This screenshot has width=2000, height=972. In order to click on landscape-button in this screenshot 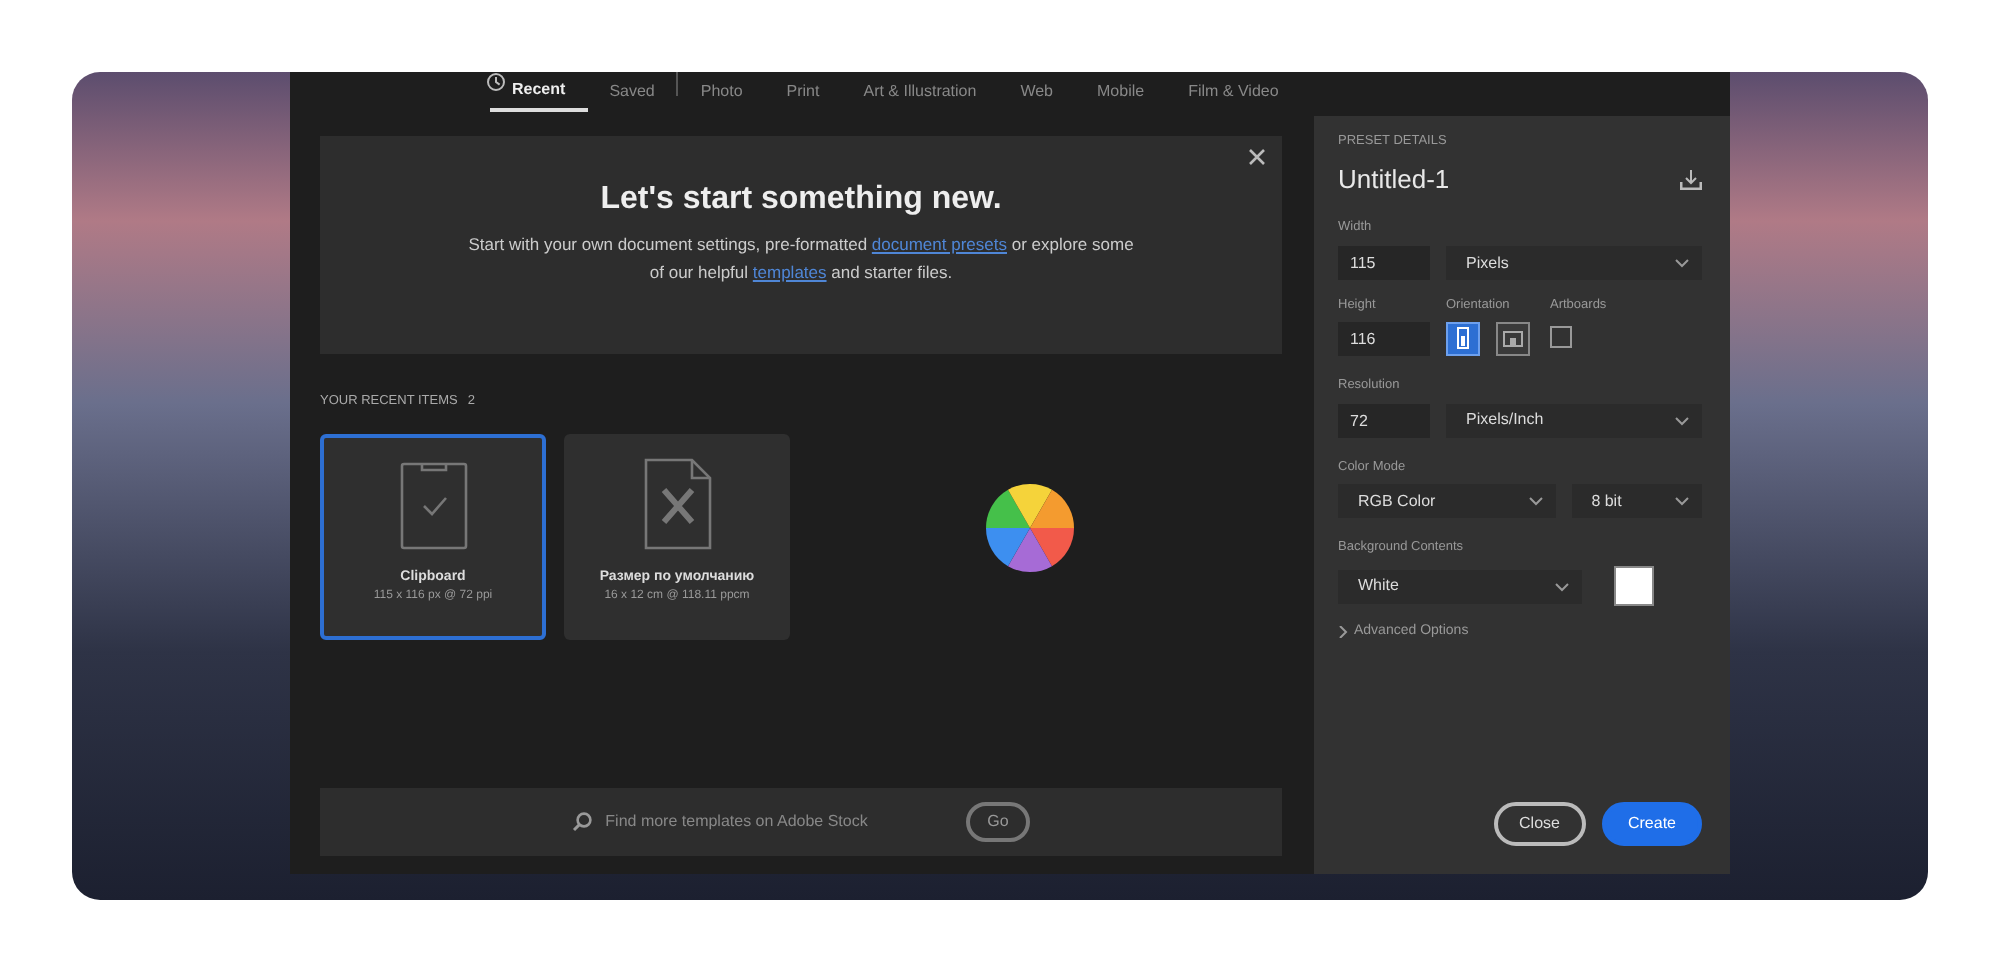, I will do `click(1513, 338)`.